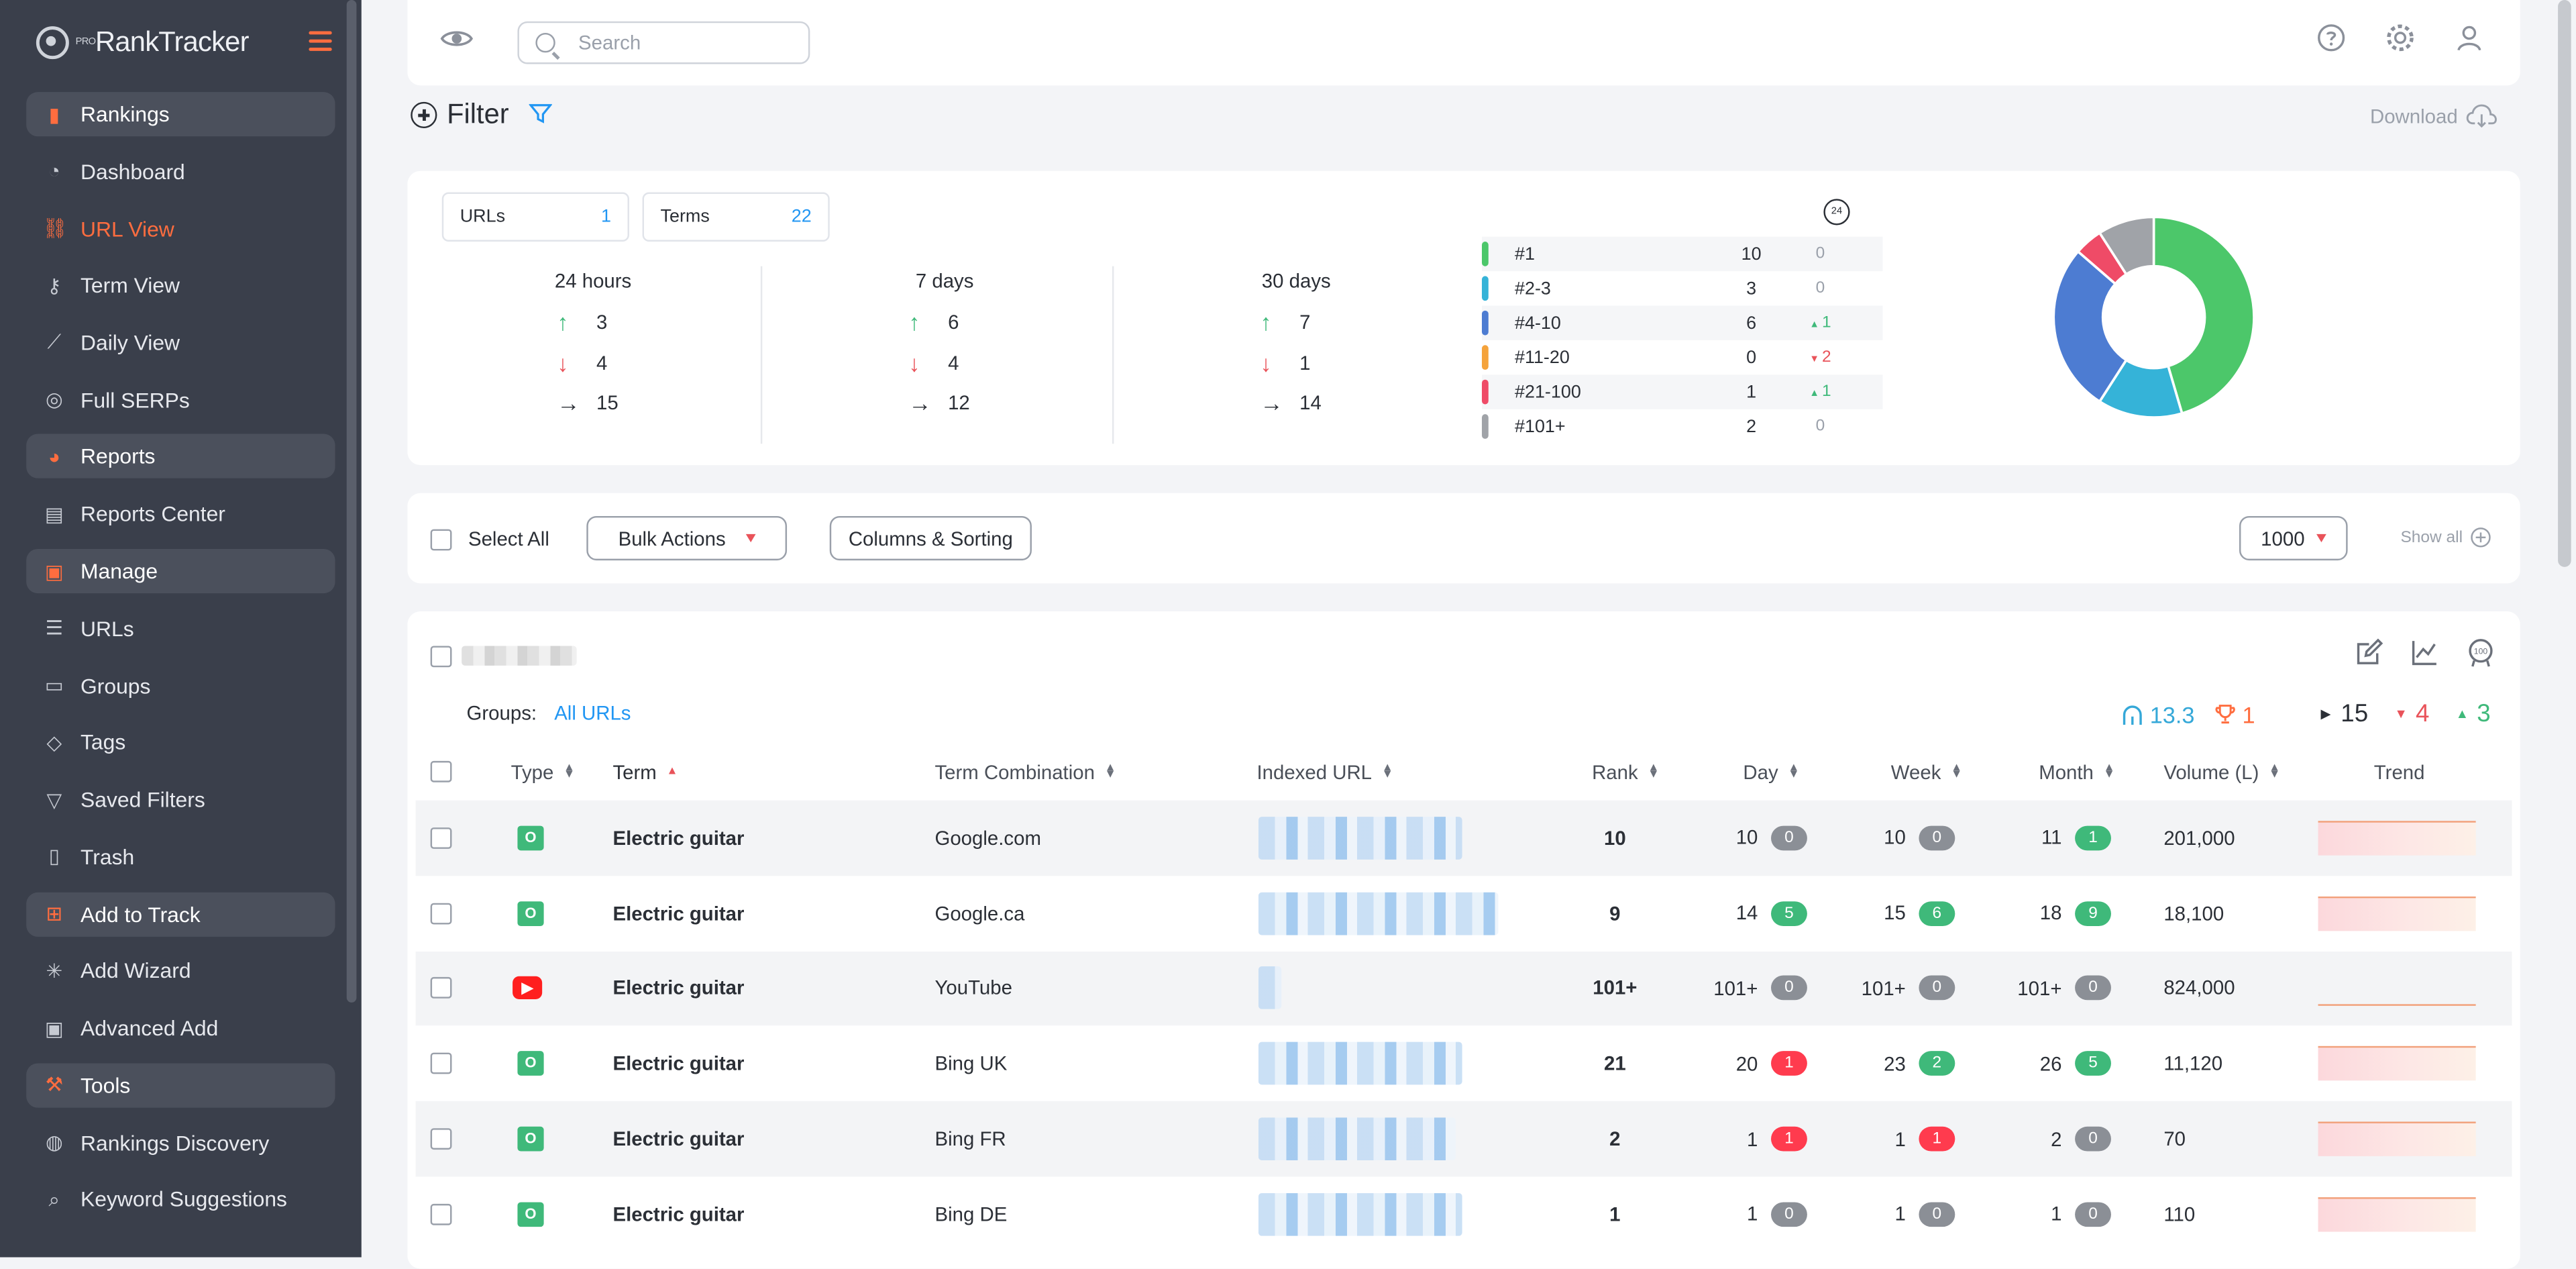  Describe the element at coordinates (181, 742) in the screenshot. I see `sidebar-item-tags: ◇ Tags` at that location.